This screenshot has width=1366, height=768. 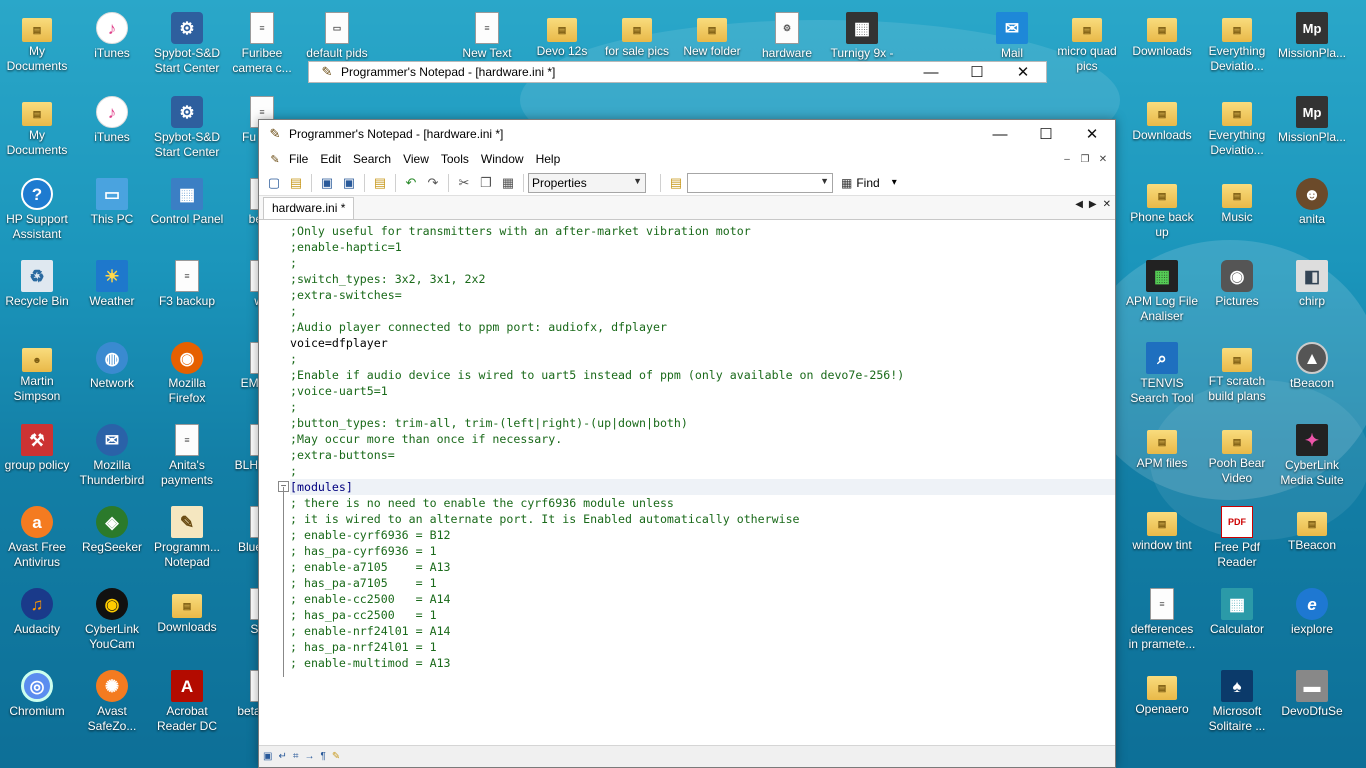 What do you see at coordinates (1162, 701) in the screenshot?
I see `desktop-icon-openaero: ▤ Openaero` at bounding box center [1162, 701].